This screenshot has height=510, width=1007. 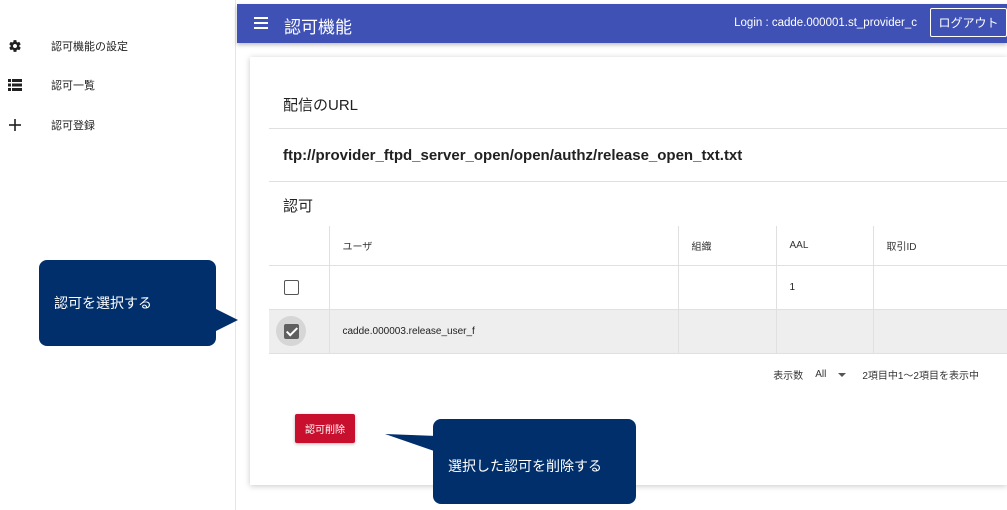 What do you see at coordinates (968, 22) in the screenshot?
I see `logout-button: ログアウト` at bounding box center [968, 22].